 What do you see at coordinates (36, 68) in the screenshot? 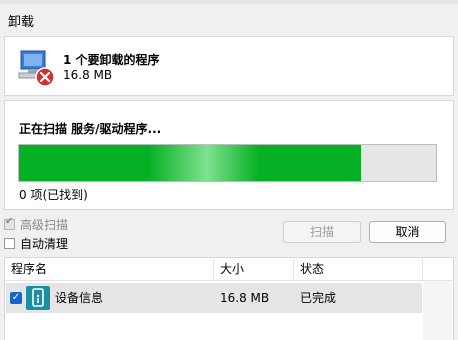
I see `uninstall-program-icon` at bounding box center [36, 68].